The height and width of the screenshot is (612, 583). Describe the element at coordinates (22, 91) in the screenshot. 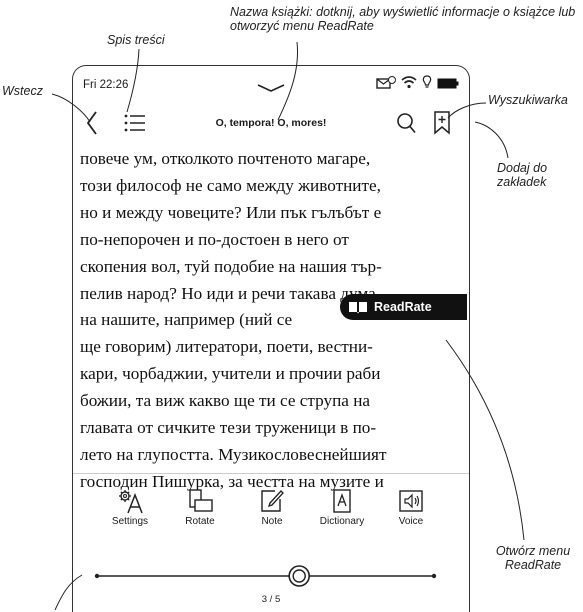

I see `callout-back: Wstecz` at that location.